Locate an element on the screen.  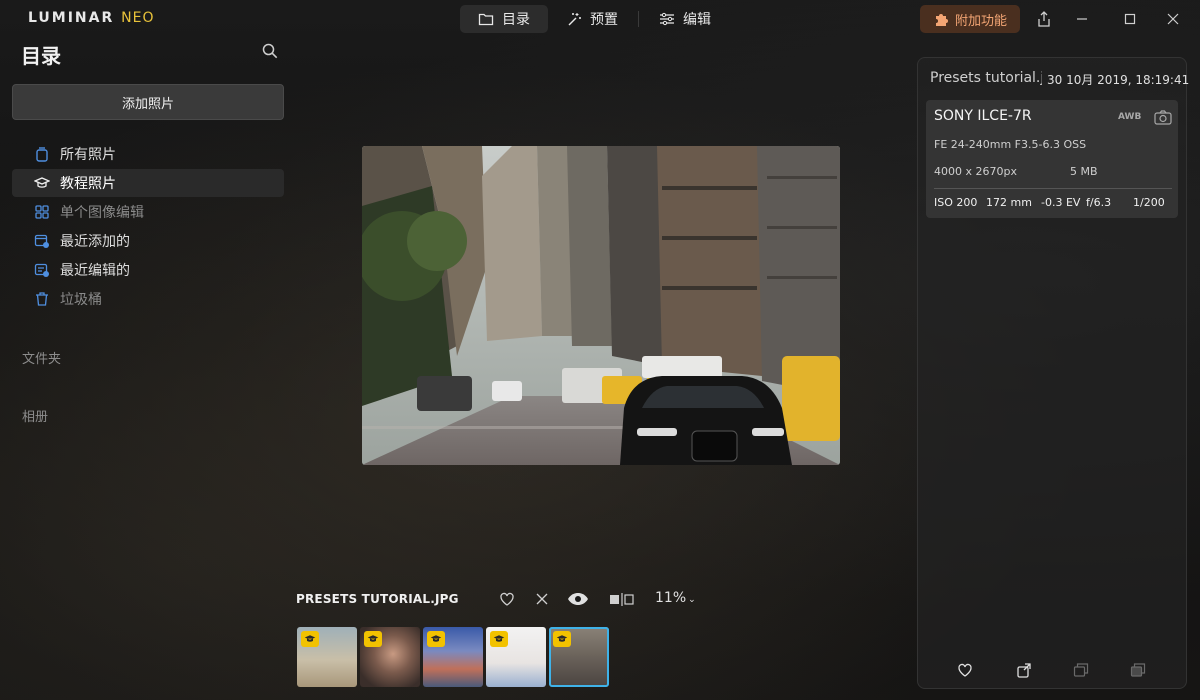
maximize-button is located at coordinates (1130, 19).